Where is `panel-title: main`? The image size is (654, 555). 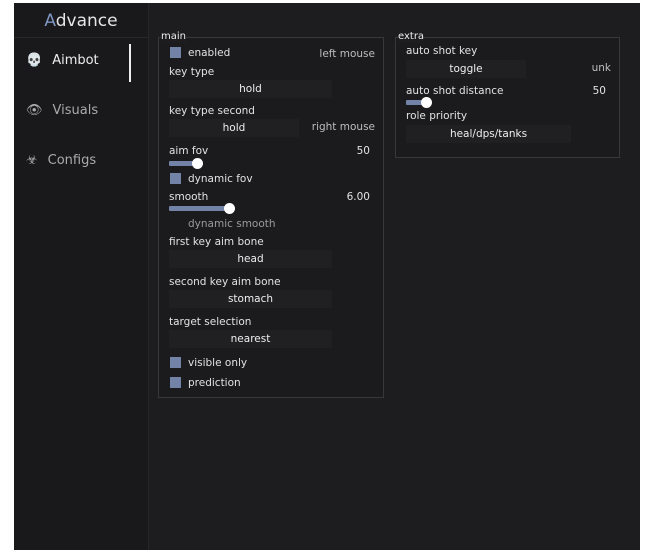
panel-title: main is located at coordinates (173, 37).